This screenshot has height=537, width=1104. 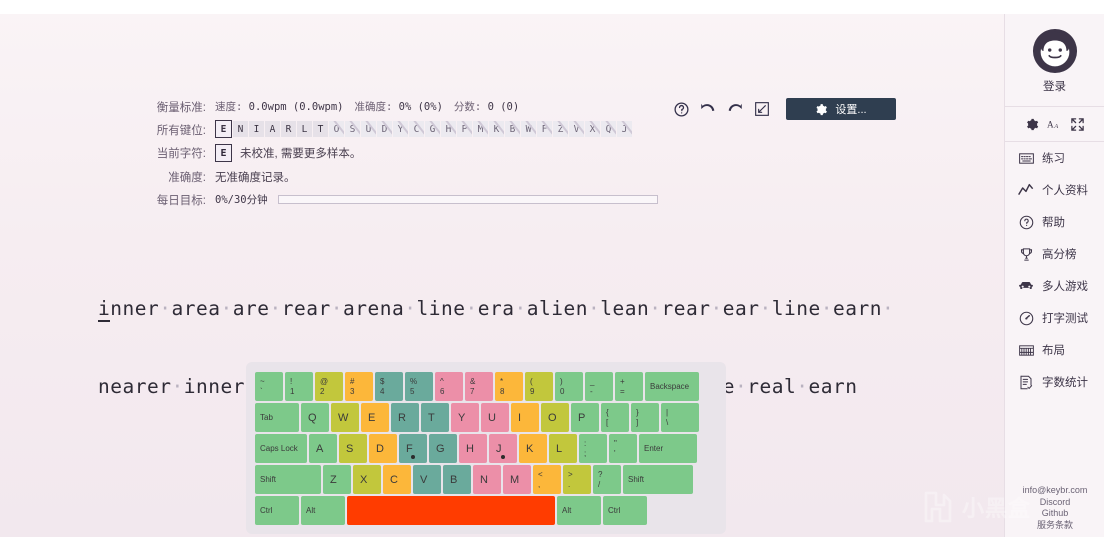 I want to click on account-section: 登录, so click(x=1054, y=60).